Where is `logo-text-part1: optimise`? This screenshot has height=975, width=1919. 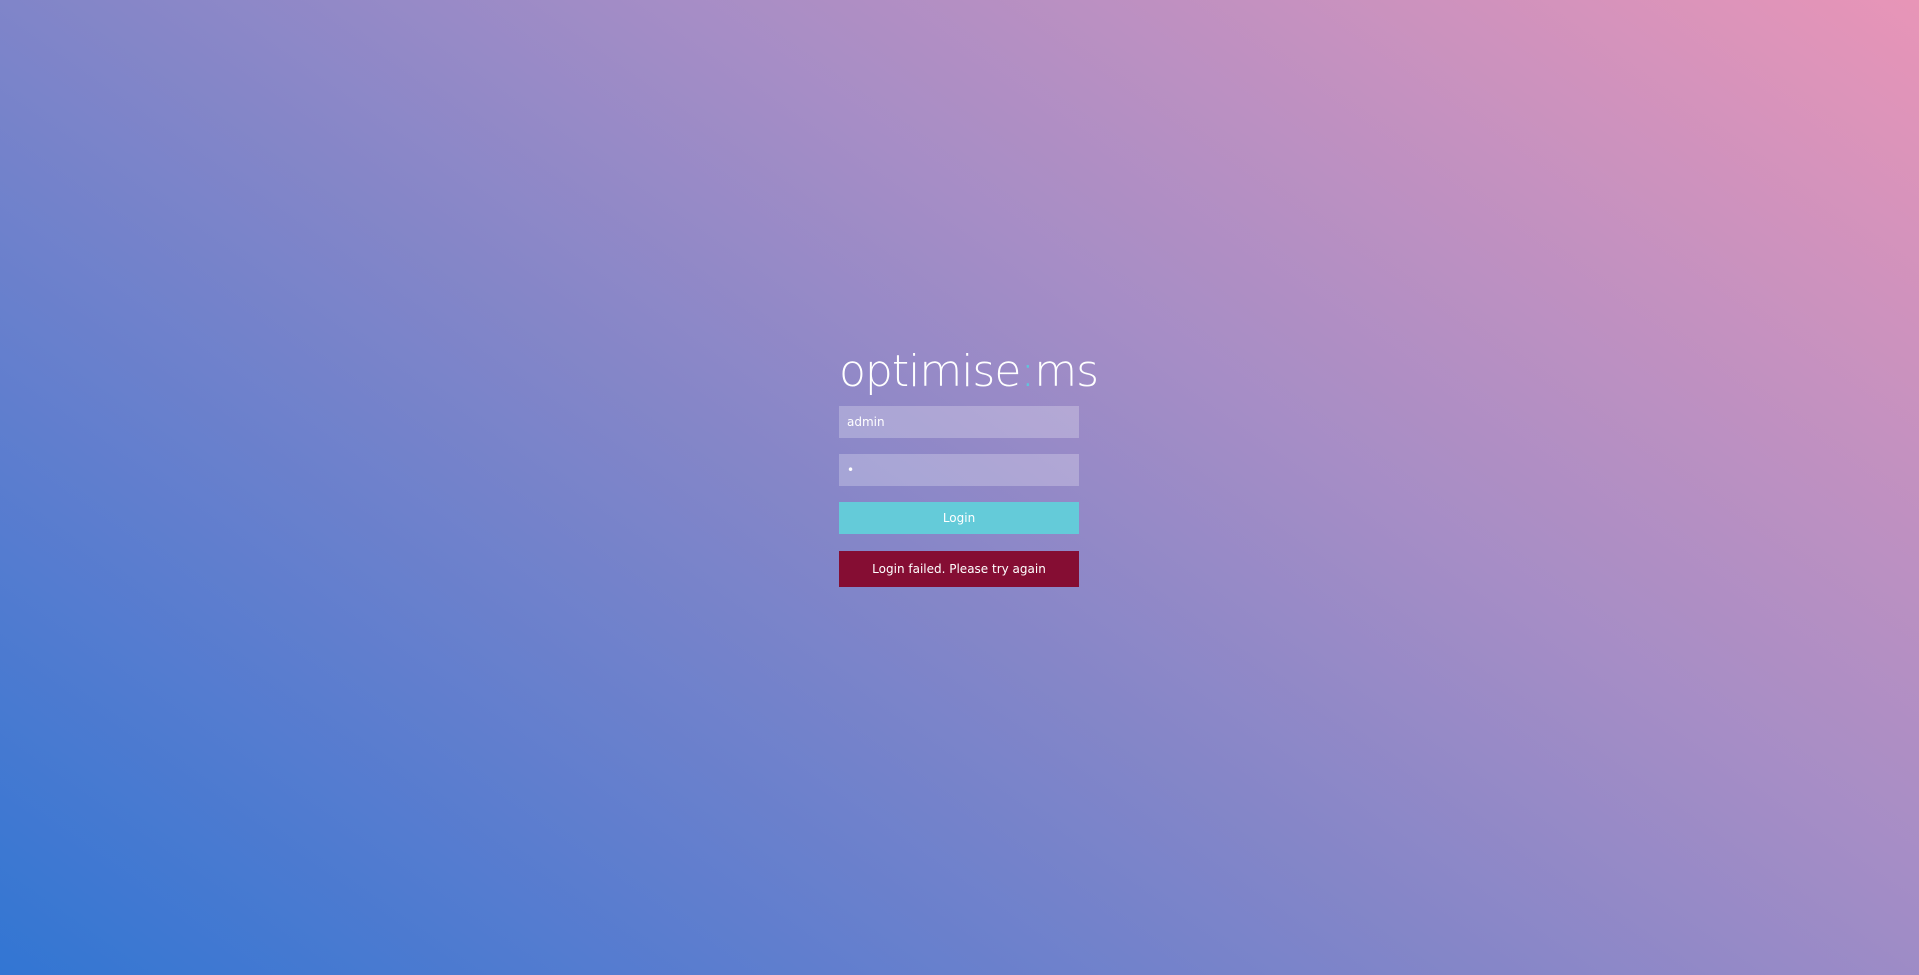
logo-text-part1: optimise is located at coordinates (930, 371).